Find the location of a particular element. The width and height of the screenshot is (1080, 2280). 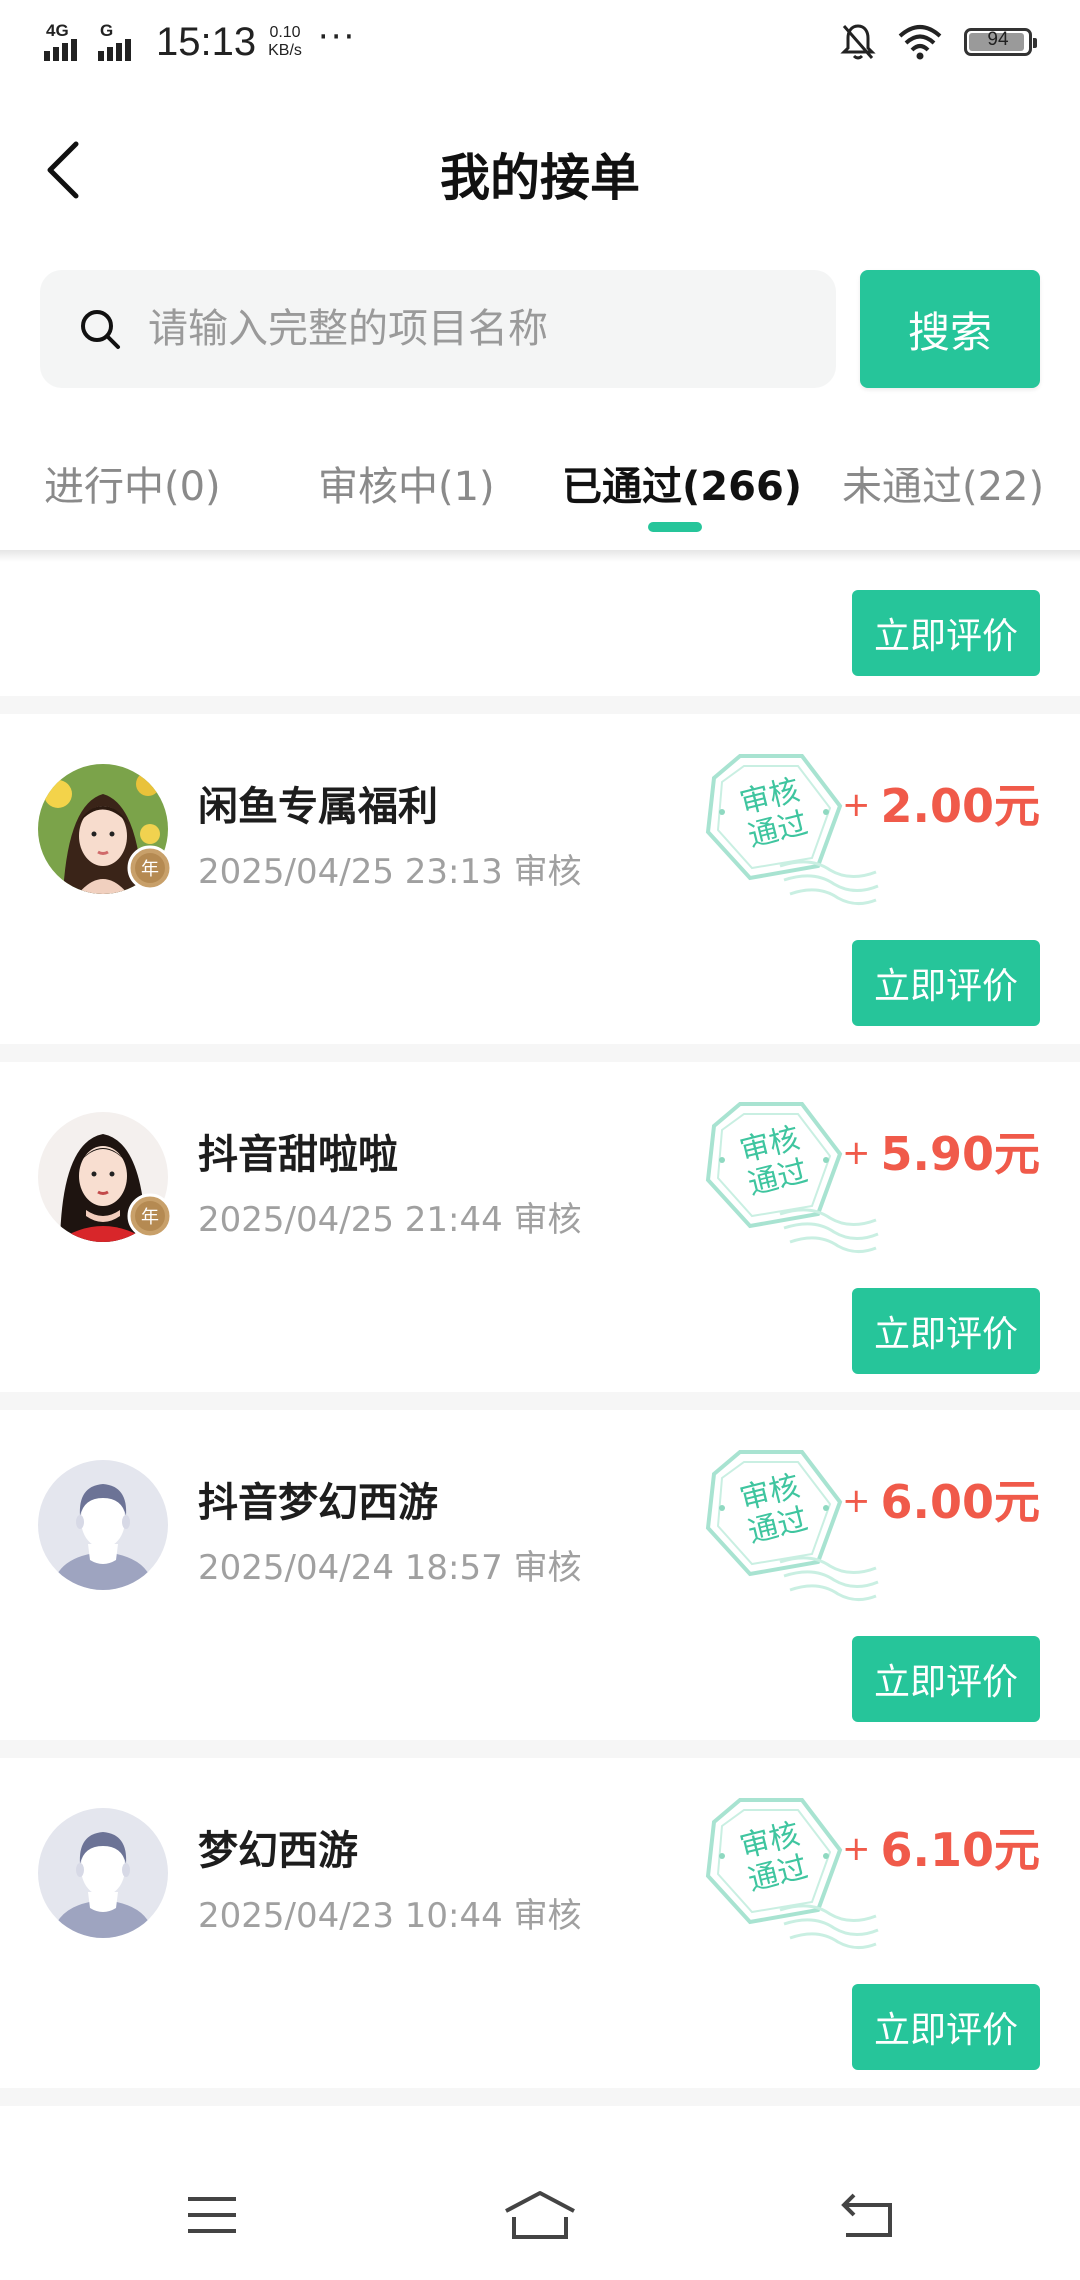

more-notifications-icon: ··· is located at coordinates (337, 37).